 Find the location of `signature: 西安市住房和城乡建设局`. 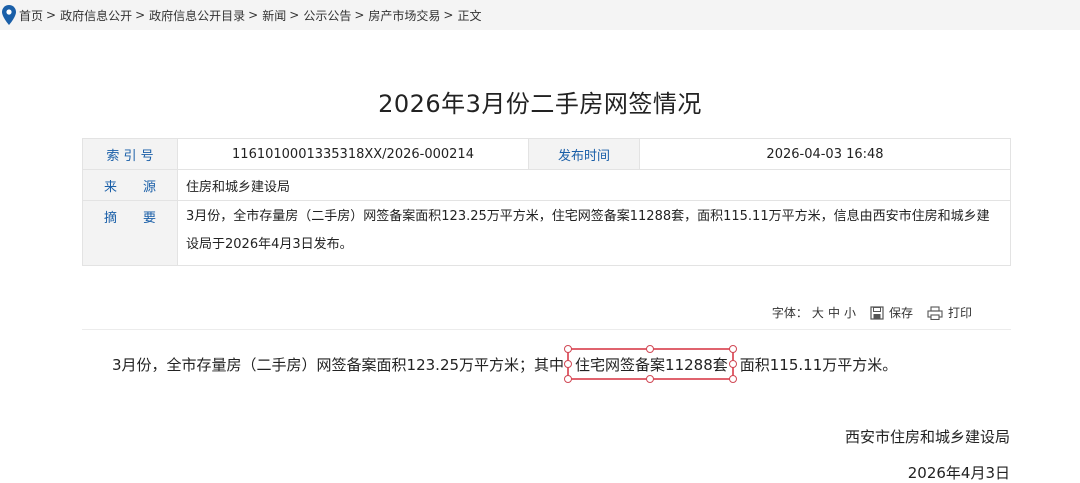

signature: 西安市住房和城乡建设局 is located at coordinates (927, 437).